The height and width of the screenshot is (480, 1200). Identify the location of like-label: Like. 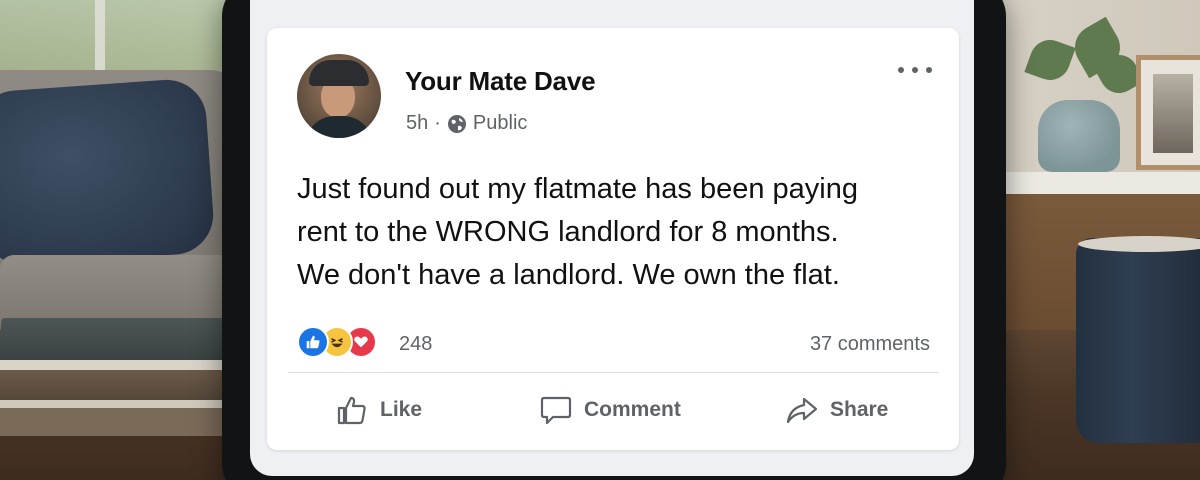
(401, 409).